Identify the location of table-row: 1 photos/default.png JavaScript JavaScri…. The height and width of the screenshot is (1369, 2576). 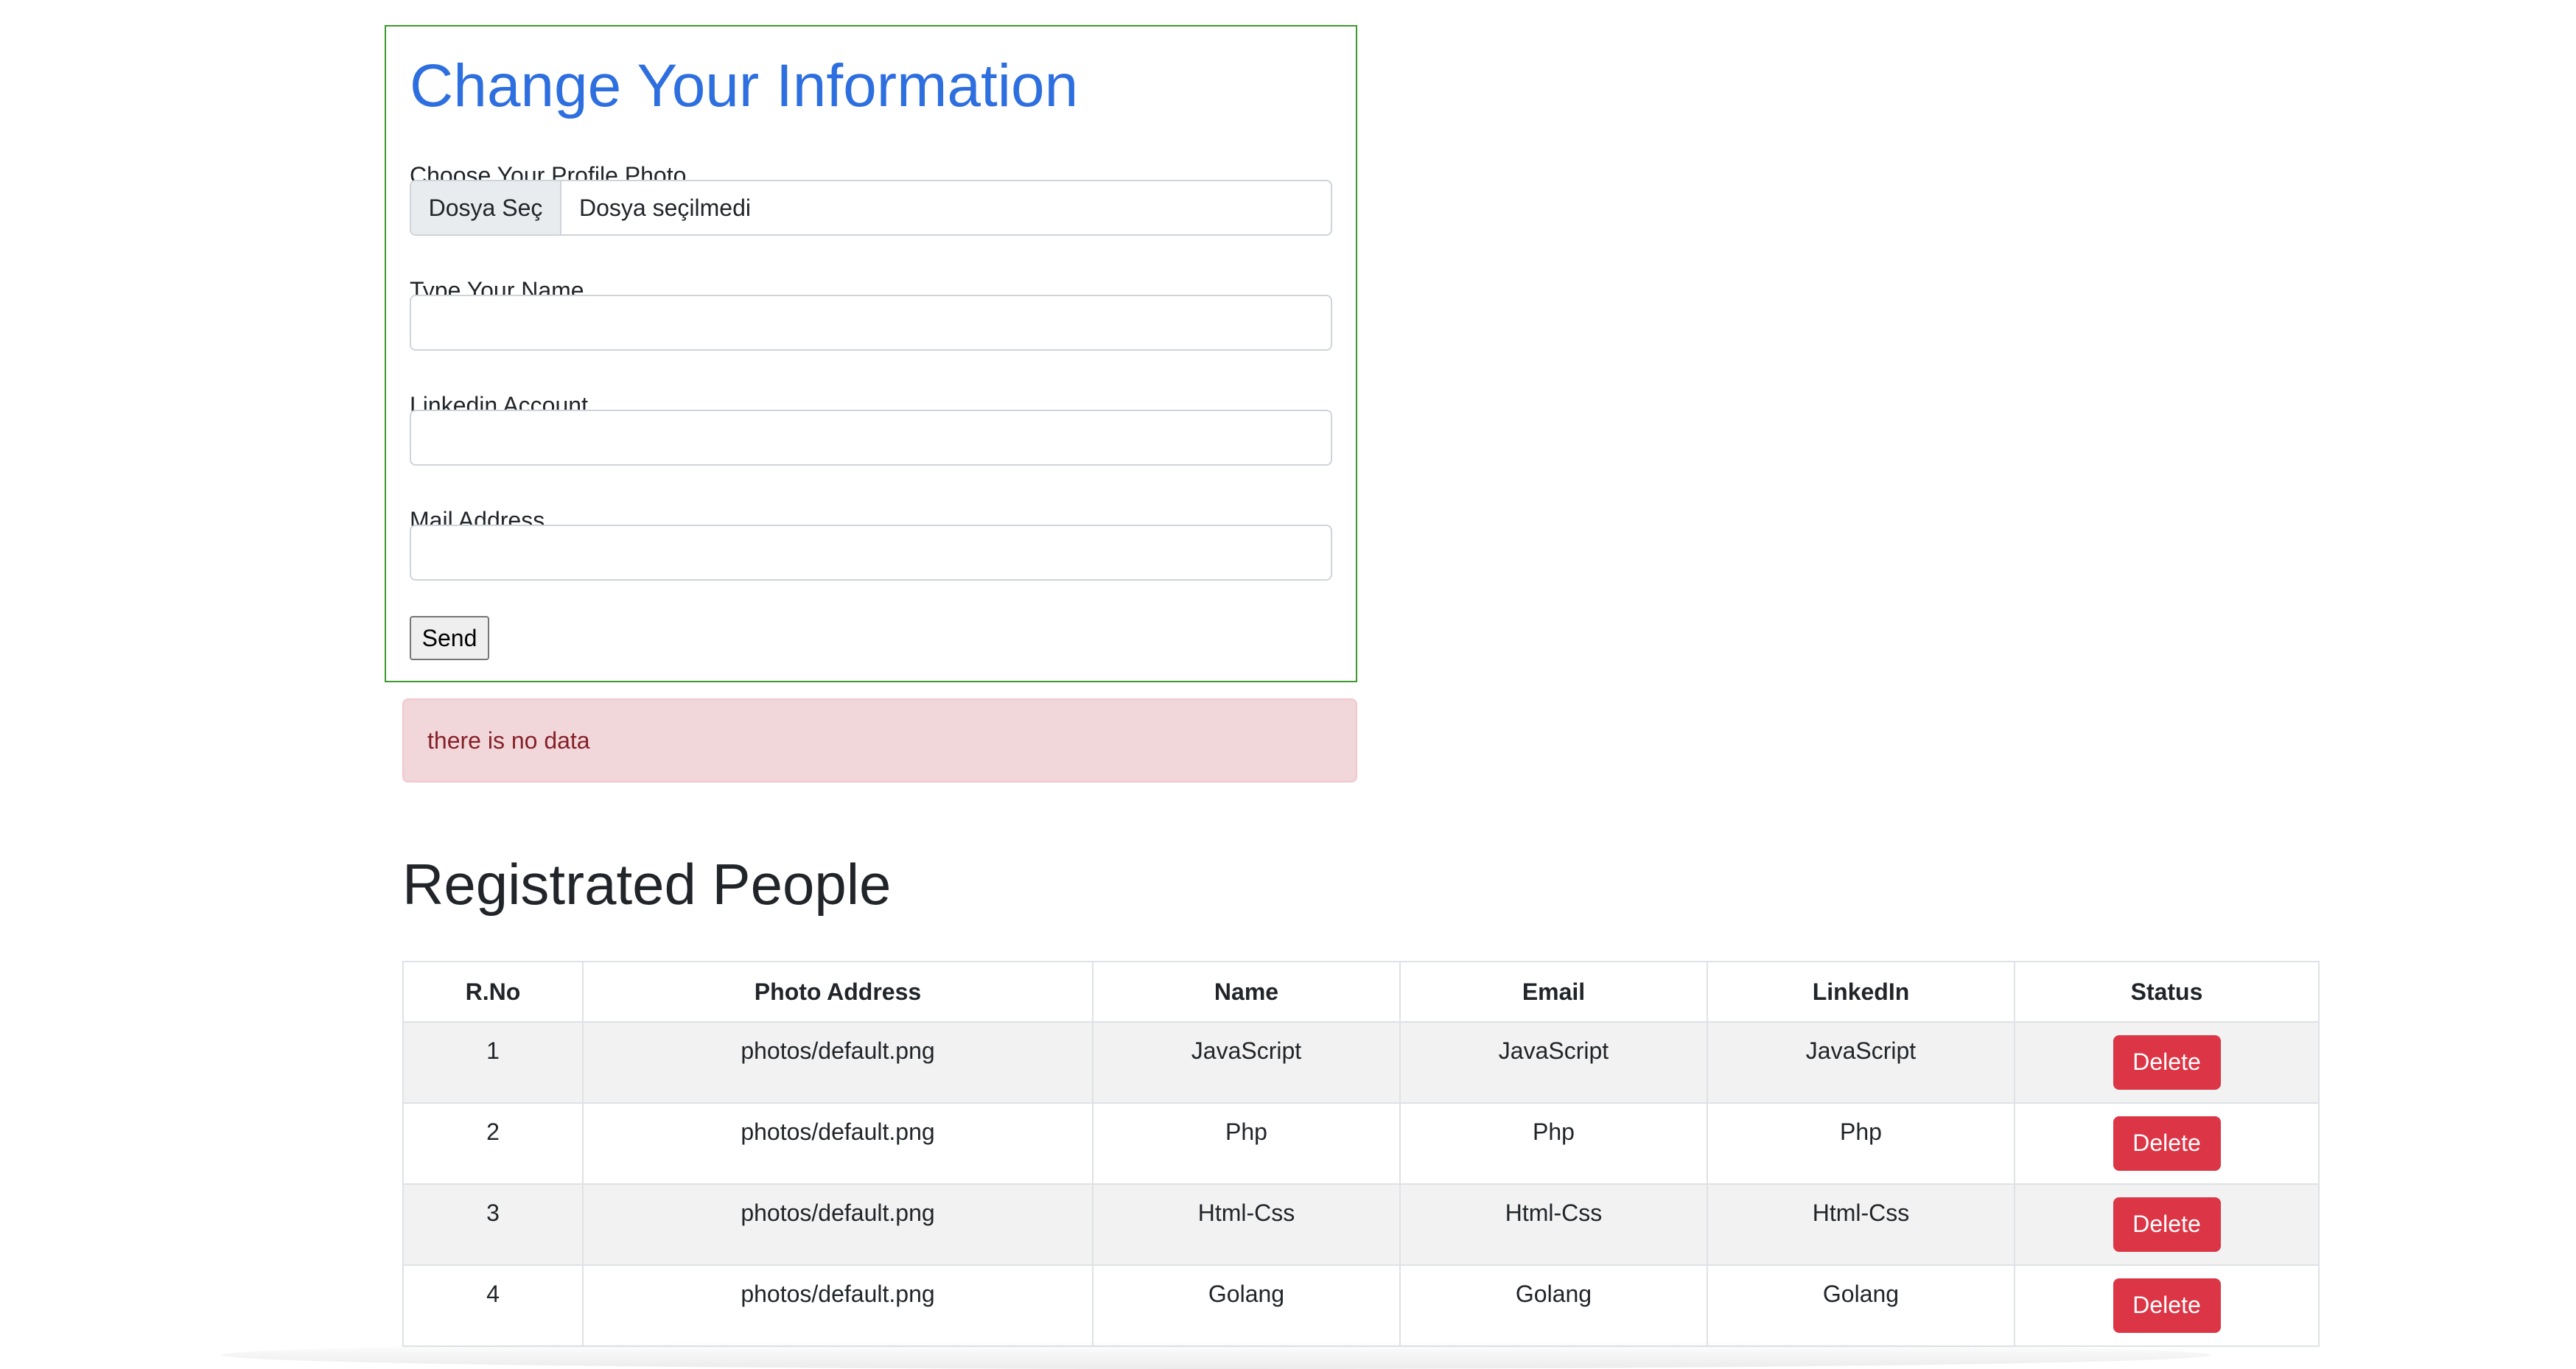
(1361, 1062).